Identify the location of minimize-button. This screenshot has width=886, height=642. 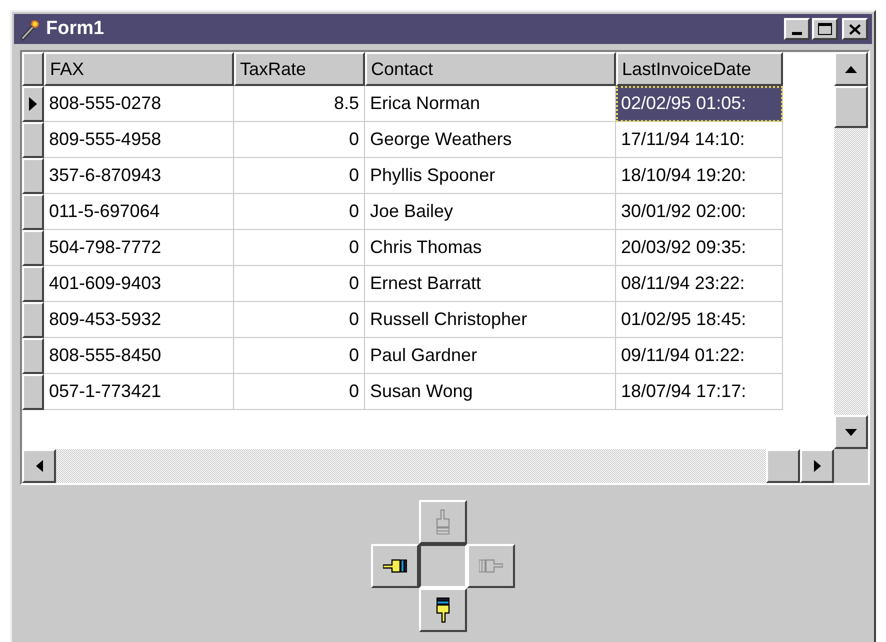
(797, 29).